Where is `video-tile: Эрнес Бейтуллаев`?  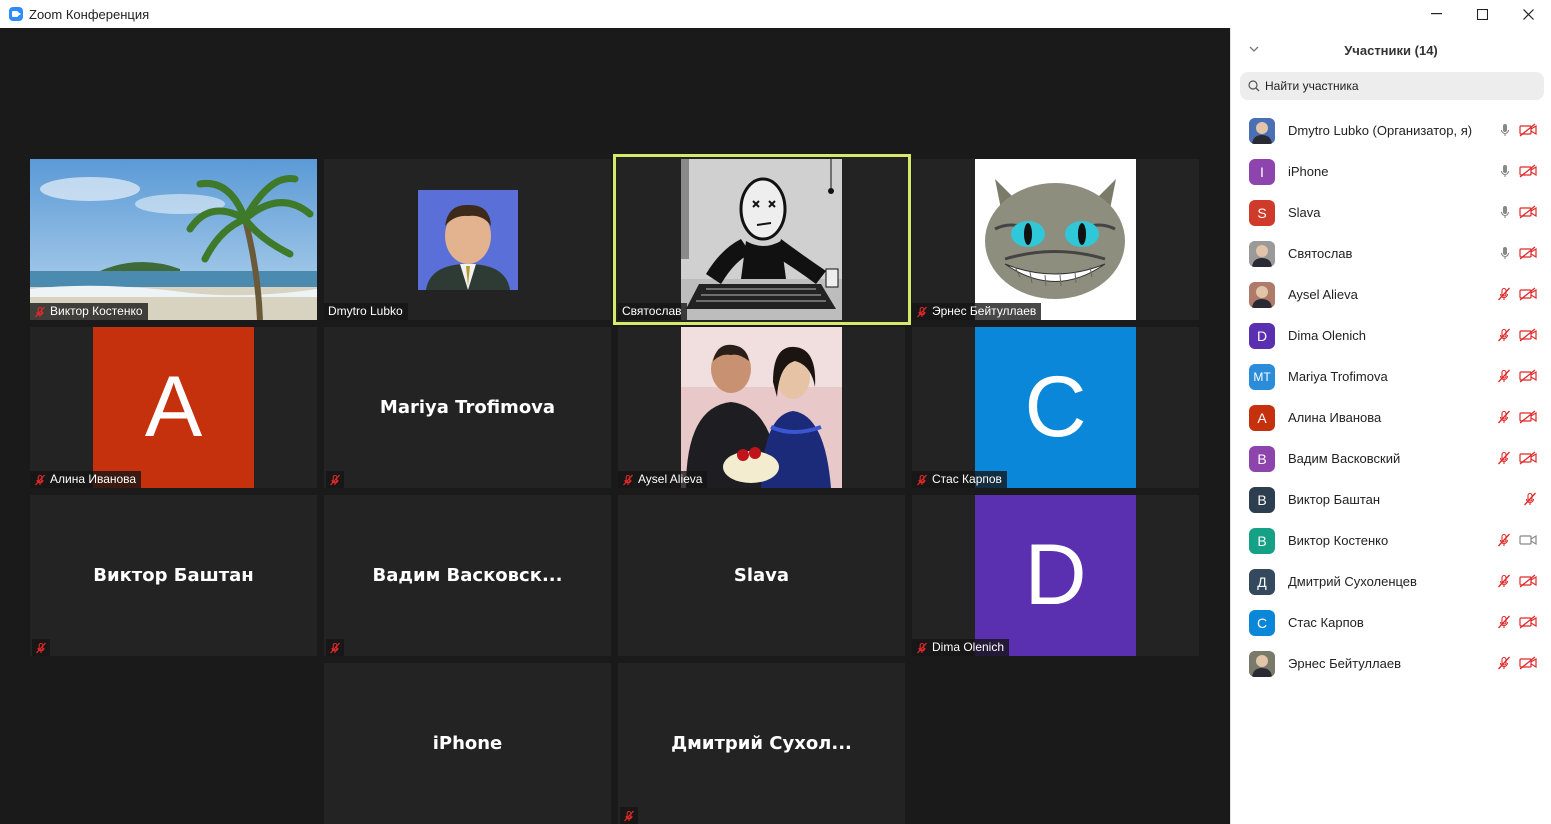
video-tile: Эрнес Бейтуллаев is located at coordinates (1055, 239).